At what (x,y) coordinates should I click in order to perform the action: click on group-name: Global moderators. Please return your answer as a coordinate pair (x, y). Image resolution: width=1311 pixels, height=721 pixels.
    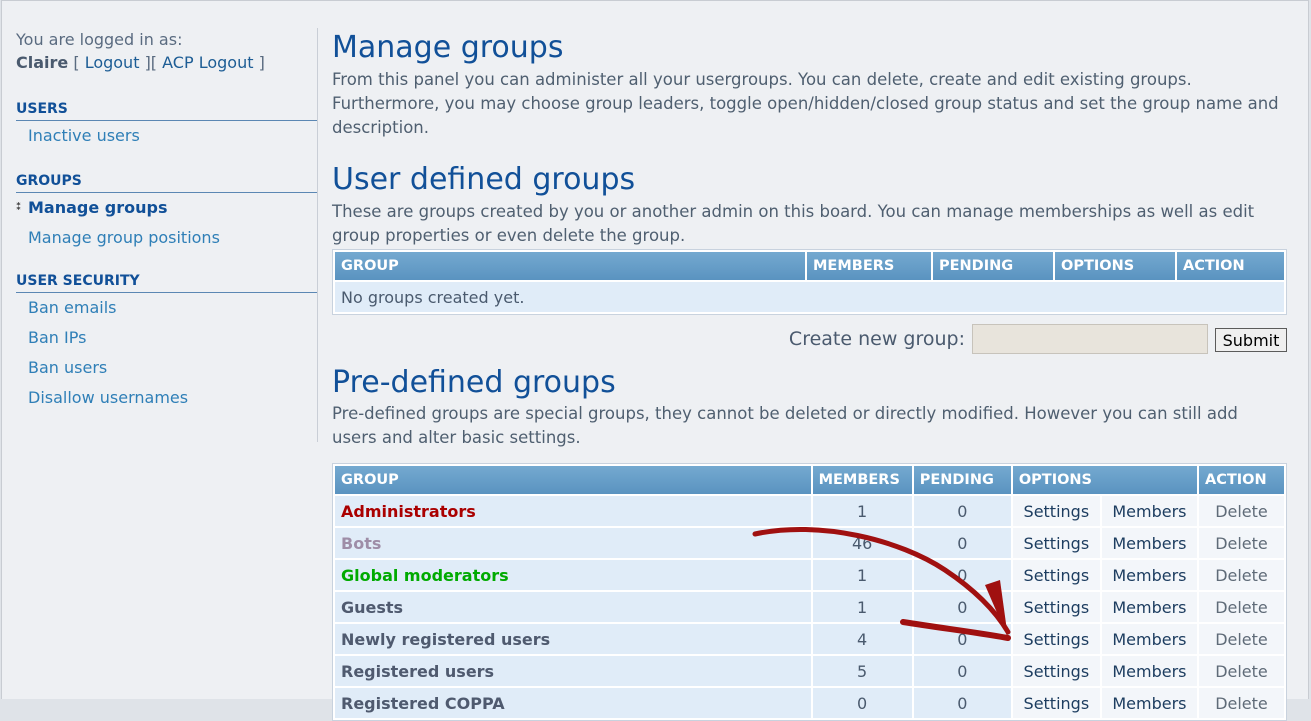
    Looking at the image, I should click on (425, 575).